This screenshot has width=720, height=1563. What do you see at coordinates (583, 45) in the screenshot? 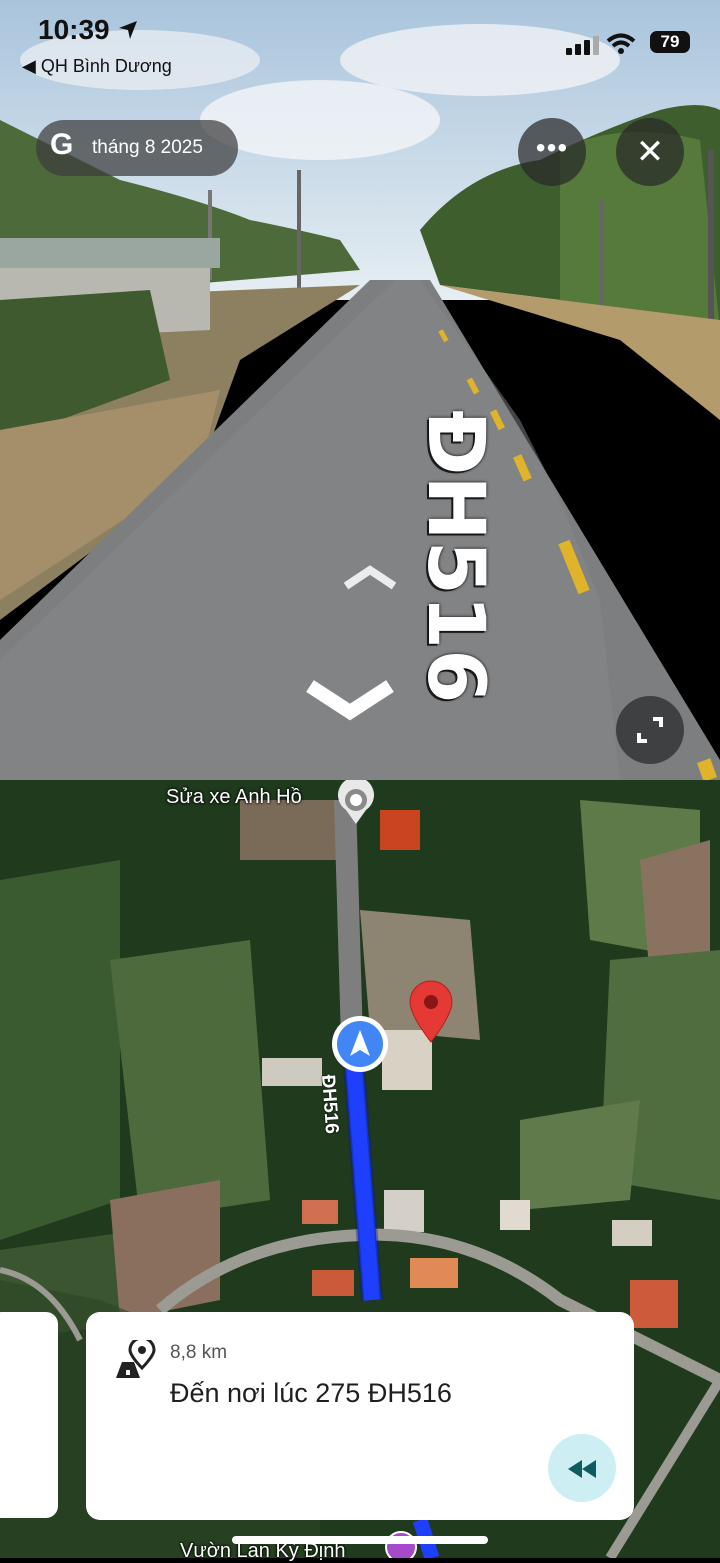
I see `signal-icon` at bounding box center [583, 45].